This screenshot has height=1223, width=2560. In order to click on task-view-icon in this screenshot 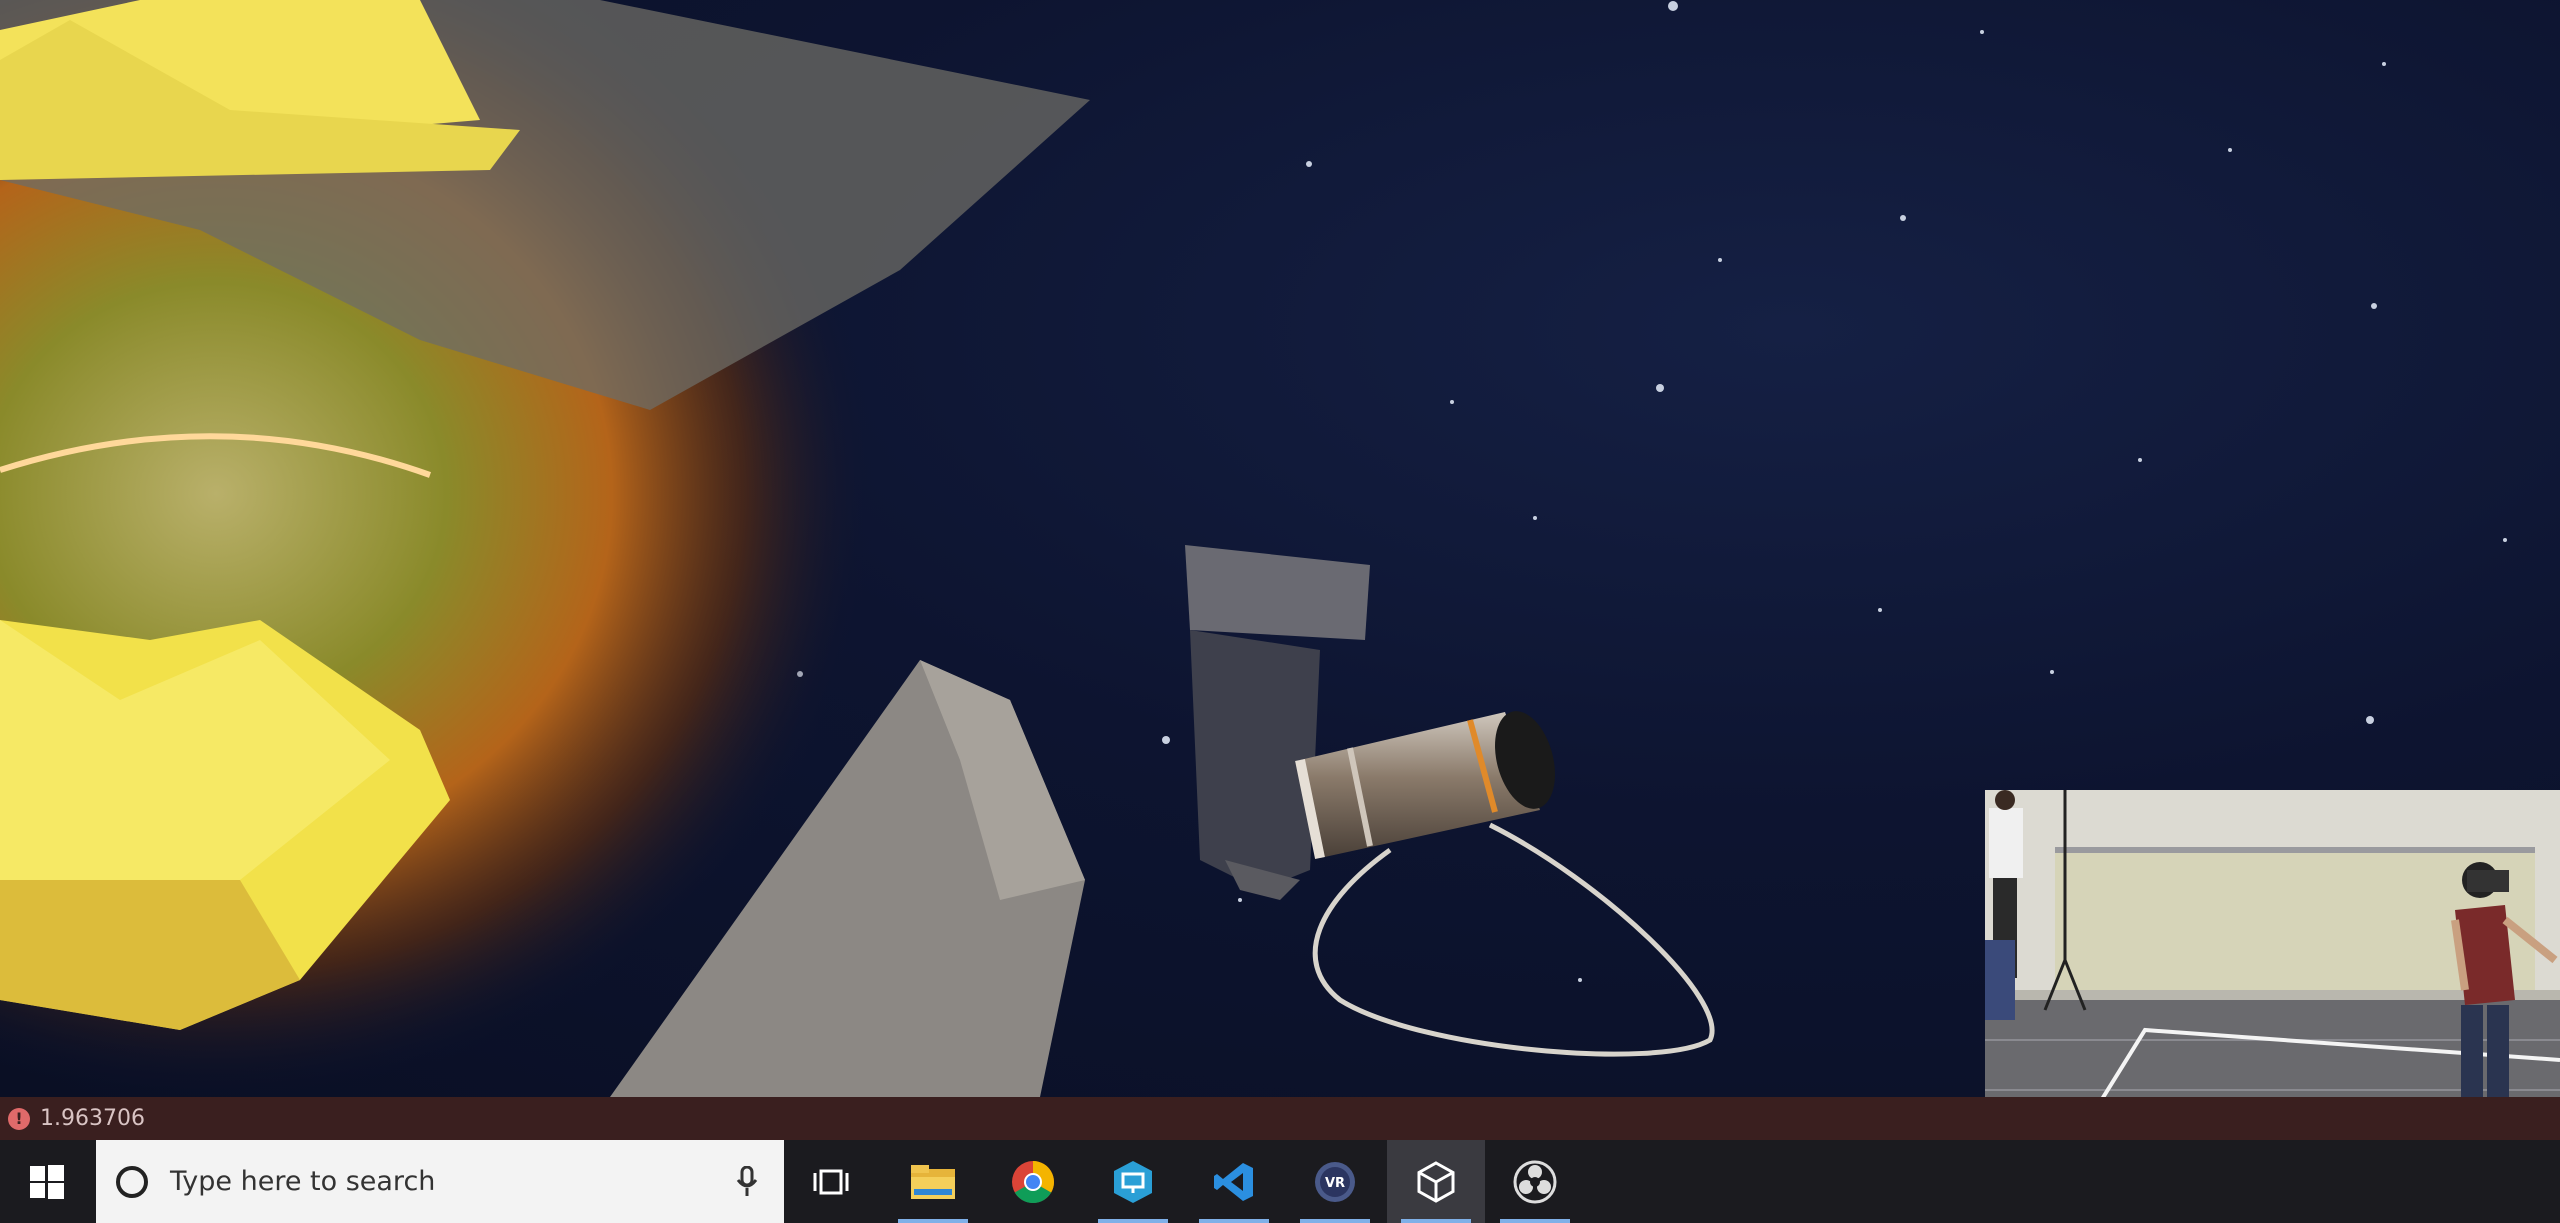, I will do `click(831, 1181)`.